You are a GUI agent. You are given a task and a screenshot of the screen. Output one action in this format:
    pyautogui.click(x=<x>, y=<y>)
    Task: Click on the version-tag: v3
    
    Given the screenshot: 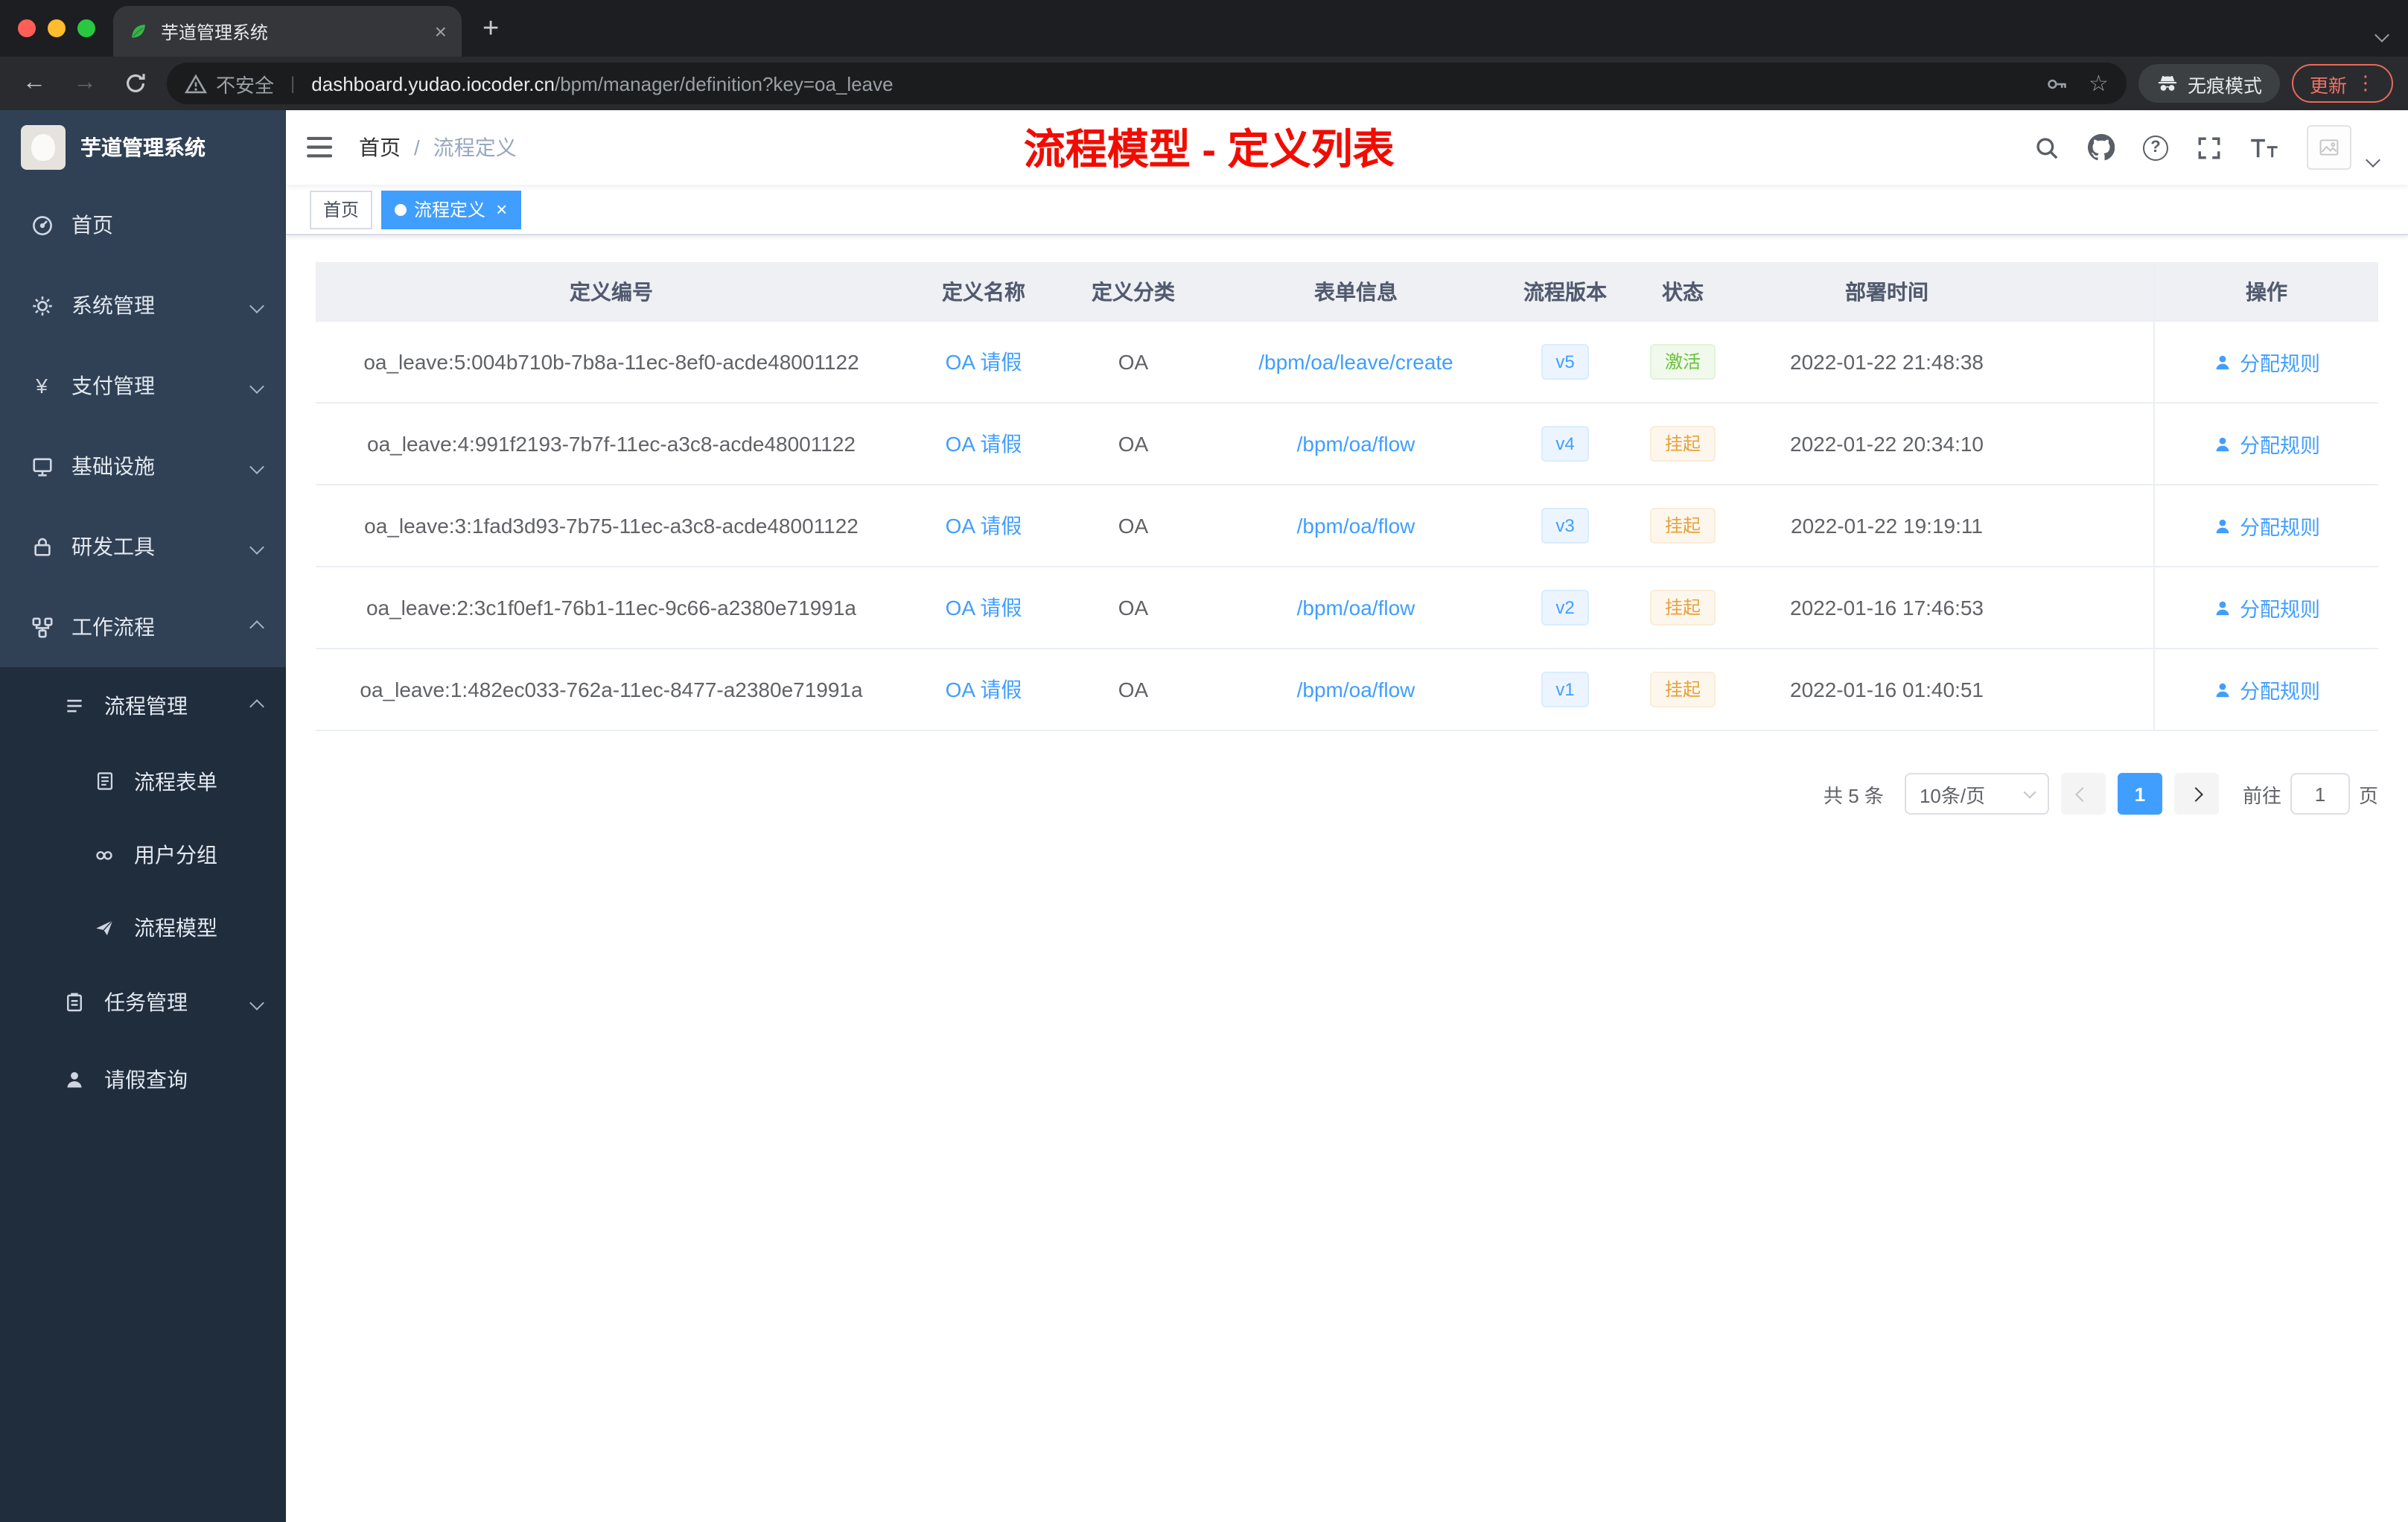 What is the action you would take?
    pyautogui.click(x=1565, y=526)
    